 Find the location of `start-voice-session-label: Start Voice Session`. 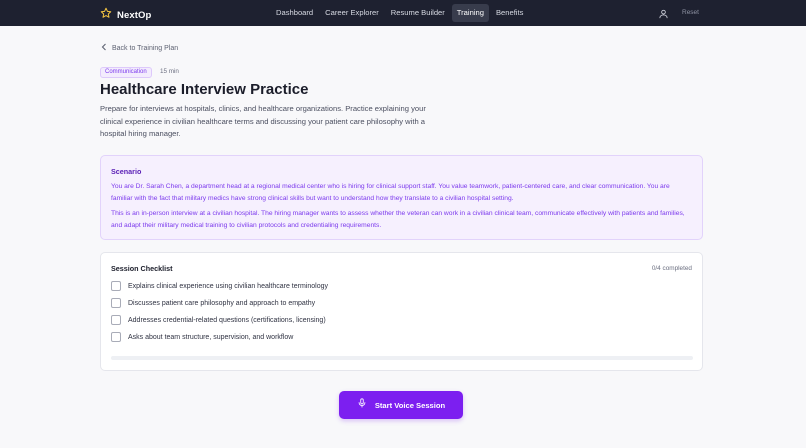

start-voice-session-label: Start Voice Session is located at coordinates (410, 405).